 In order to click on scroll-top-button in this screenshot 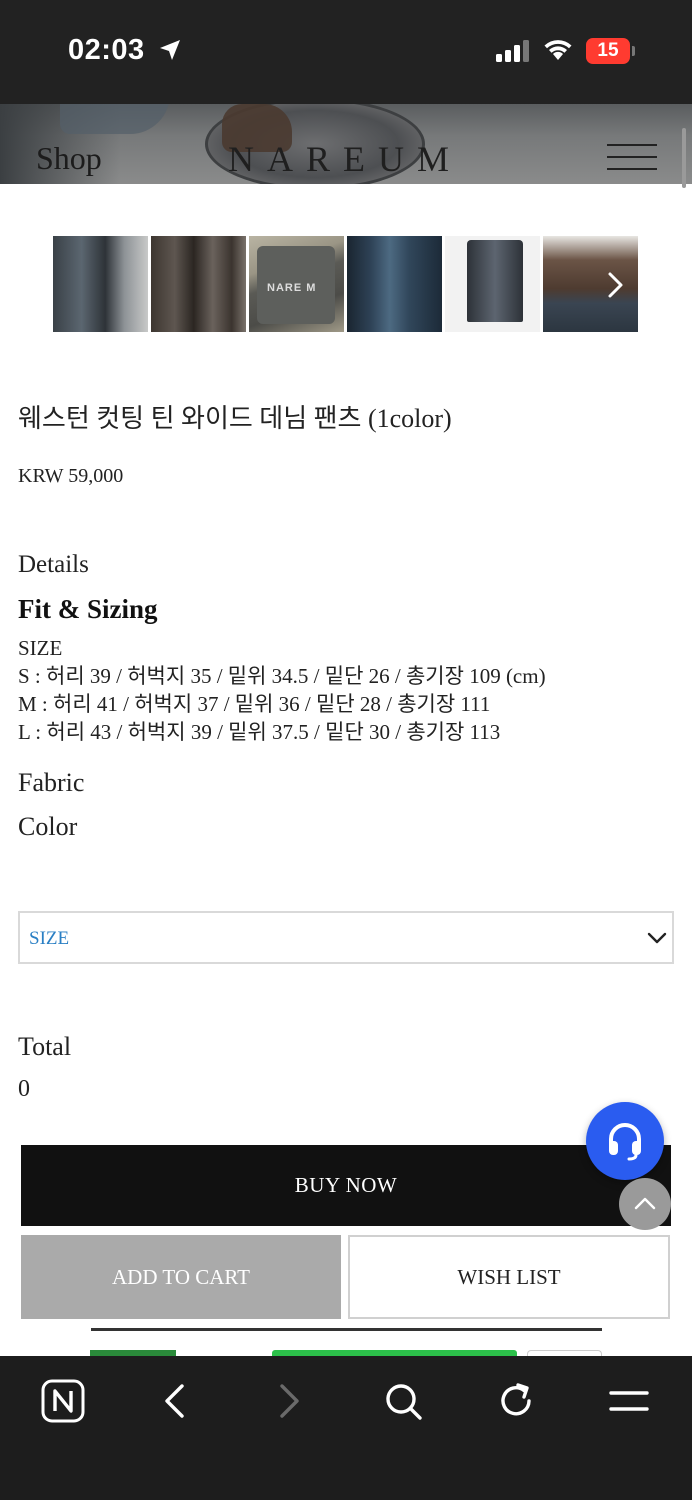, I will do `click(645, 1204)`.